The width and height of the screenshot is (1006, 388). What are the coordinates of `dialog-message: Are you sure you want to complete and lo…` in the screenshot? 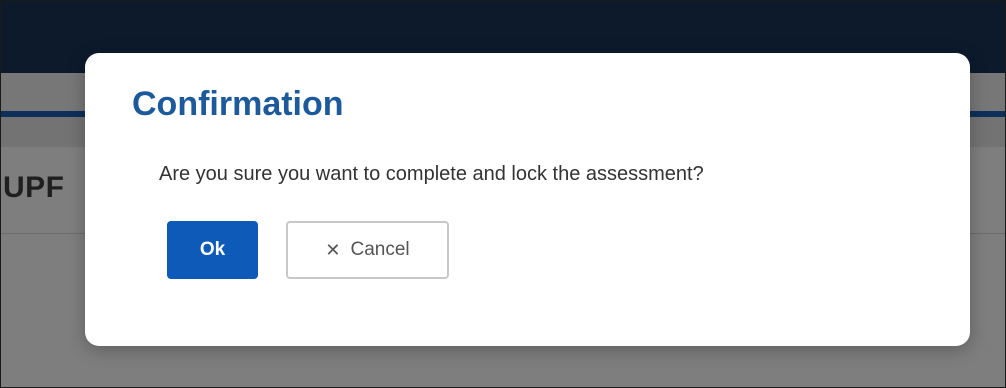 It's located at (431, 174).